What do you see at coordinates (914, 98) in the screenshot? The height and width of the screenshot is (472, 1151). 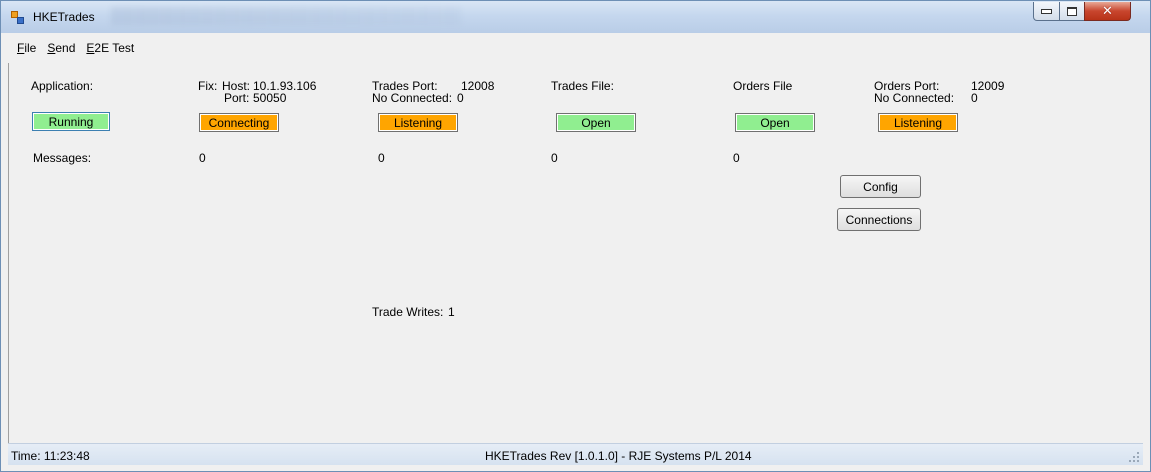 I see `orders-connected-label: No Connected:` at bounding box center [914, 98].